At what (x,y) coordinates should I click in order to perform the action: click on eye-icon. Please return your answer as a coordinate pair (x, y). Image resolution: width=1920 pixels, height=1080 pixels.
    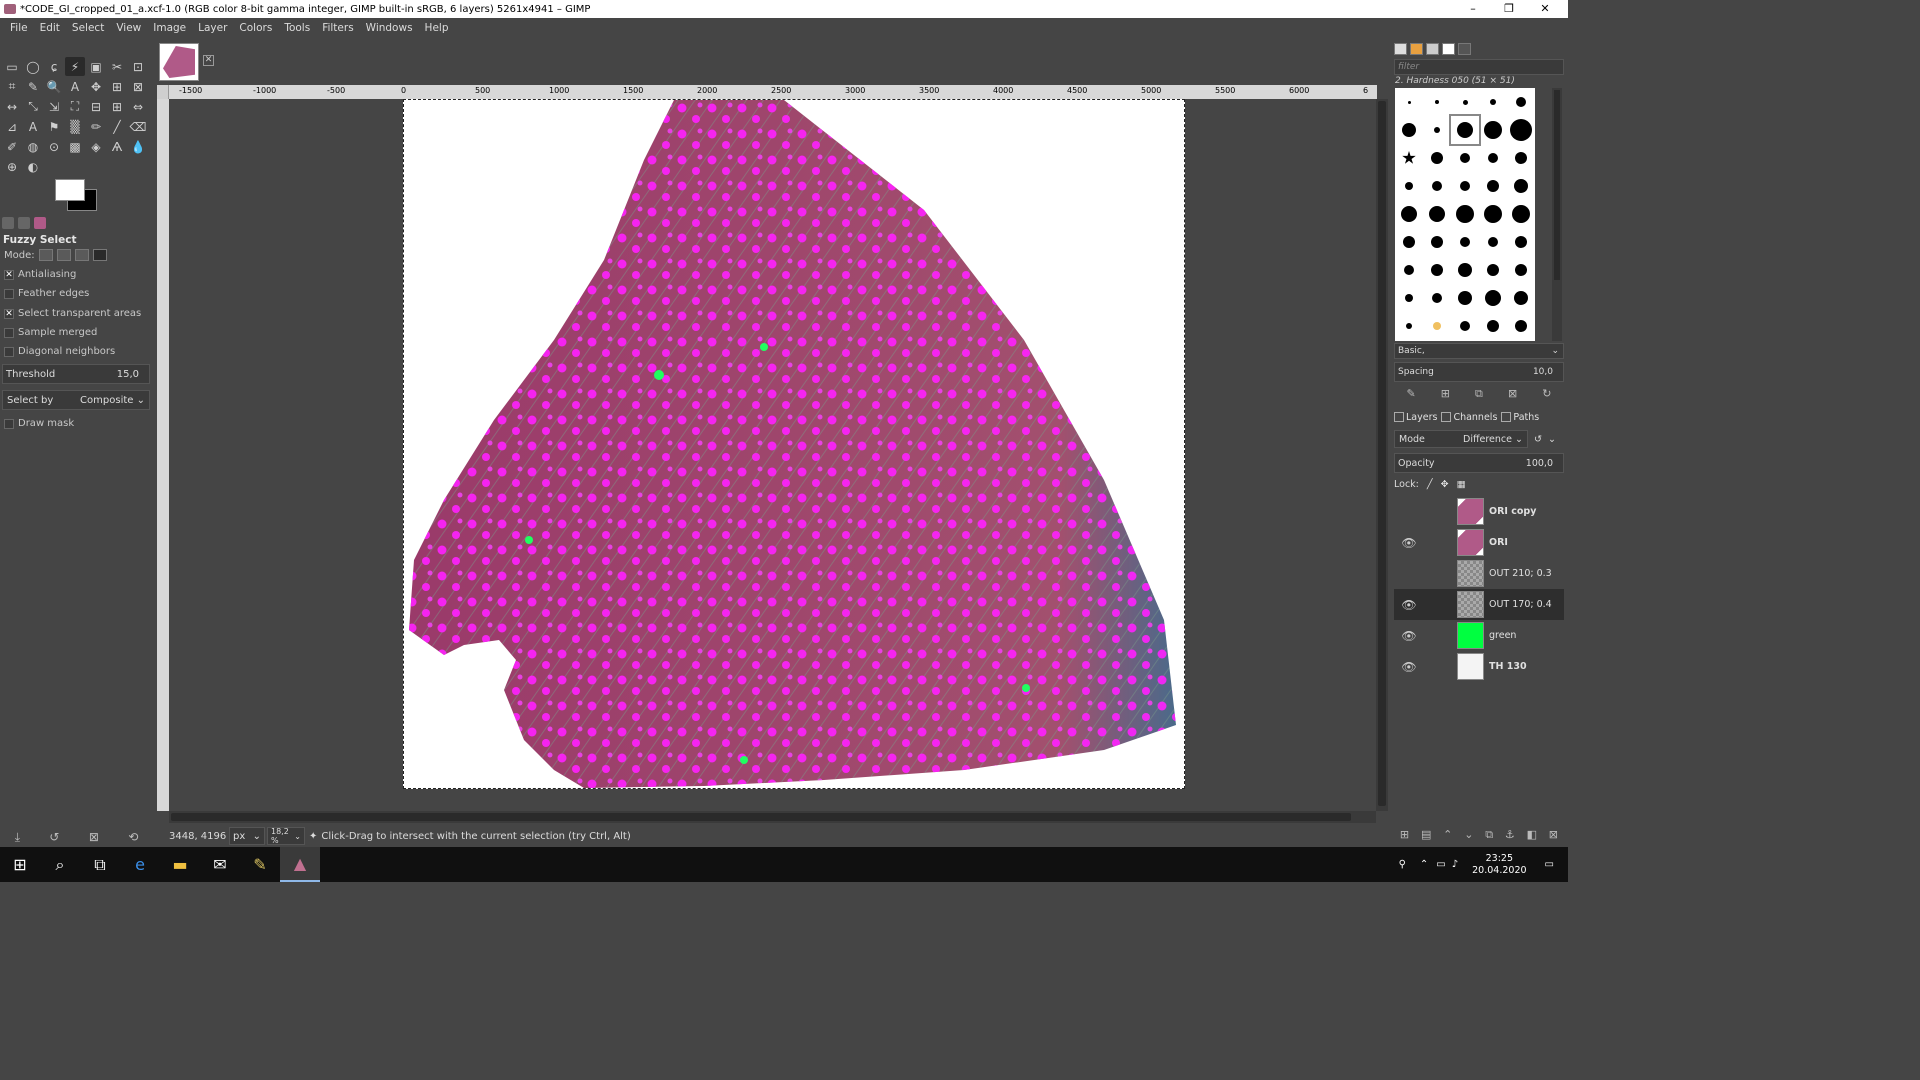
    Looking at the image, I should click on (1409, 512).